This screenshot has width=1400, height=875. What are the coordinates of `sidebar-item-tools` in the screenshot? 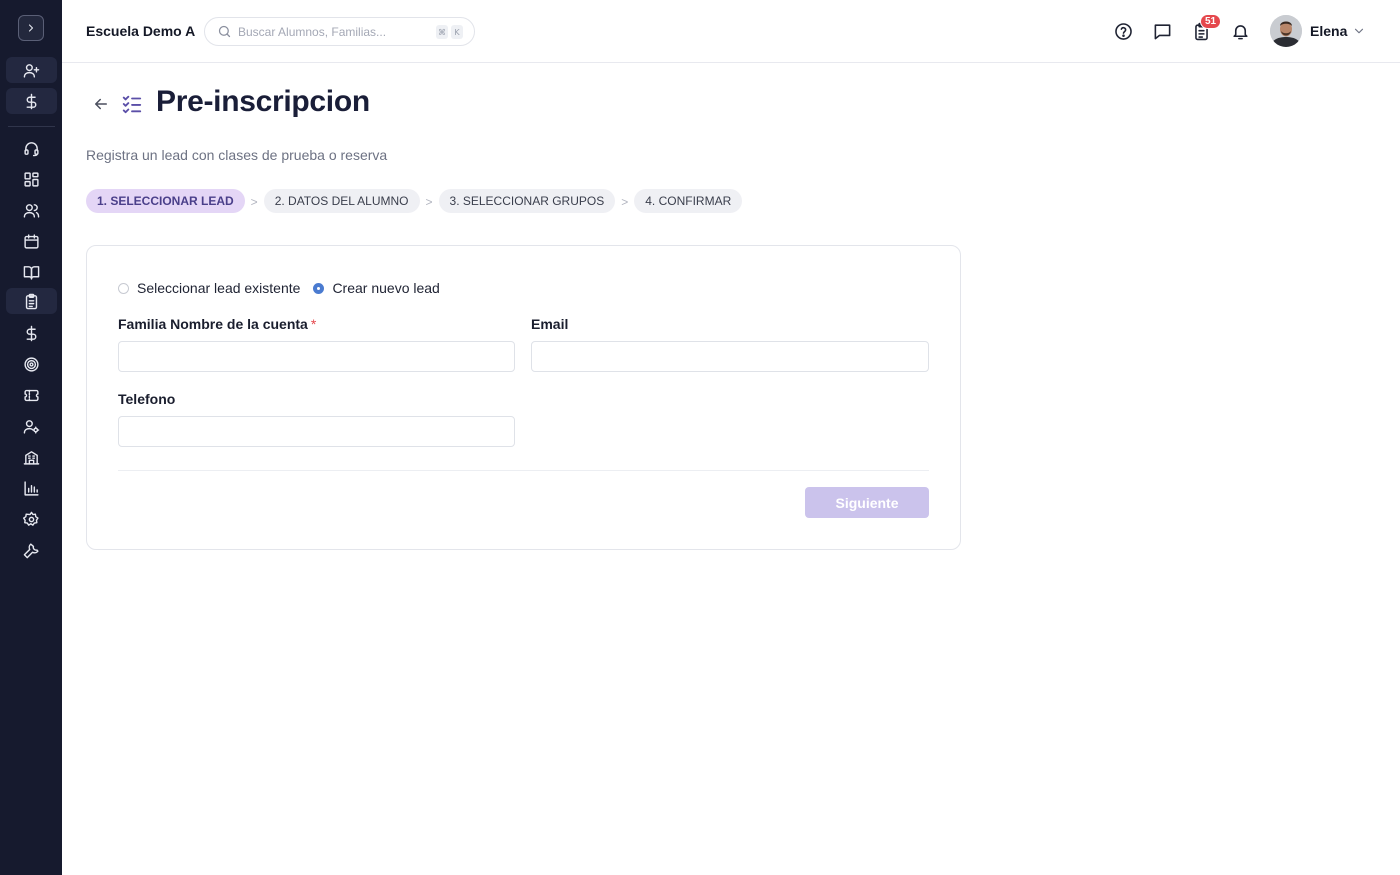 It's located at (31, 550).